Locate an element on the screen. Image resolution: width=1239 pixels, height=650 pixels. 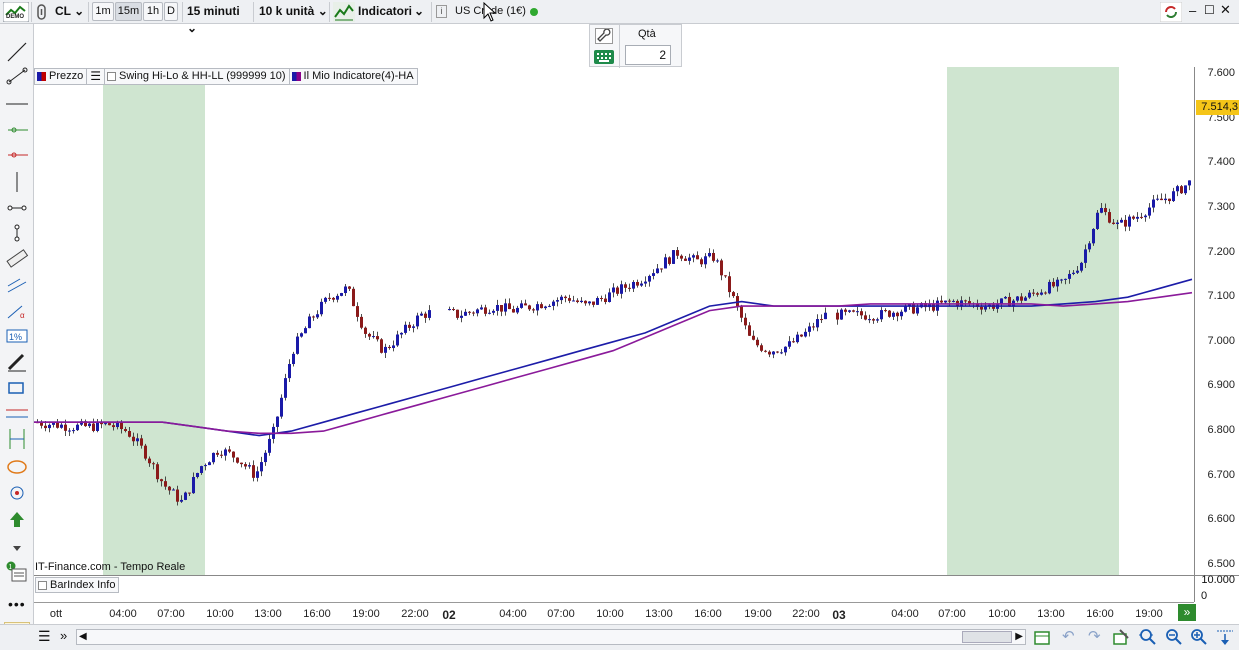
zoom-out-icon is located at coordinates (1174, 637).